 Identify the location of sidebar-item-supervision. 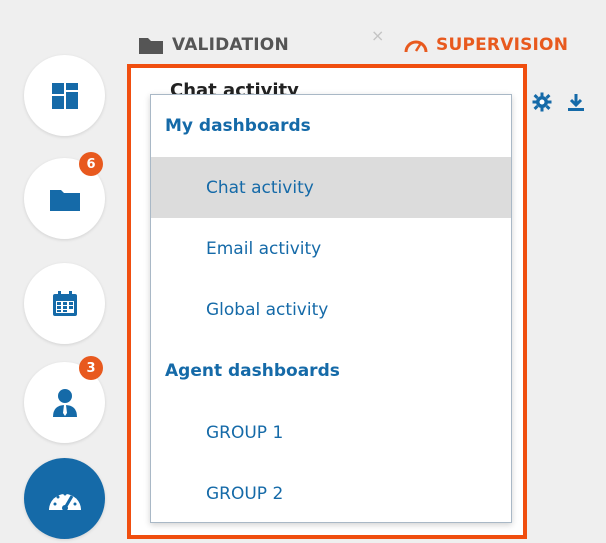
(64, 498).